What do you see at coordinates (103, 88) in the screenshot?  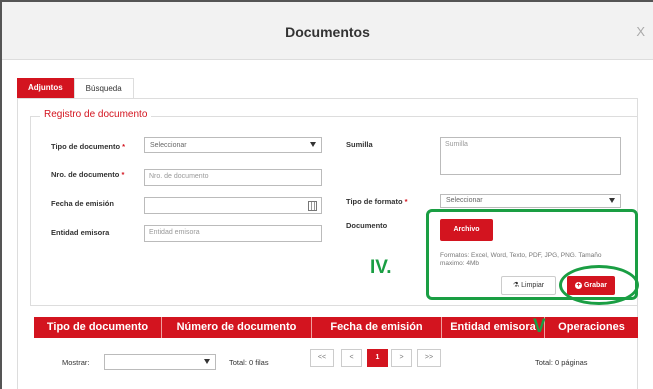 I see `tab-busqueda: Búsqueda` at bounding box center [103, 88].